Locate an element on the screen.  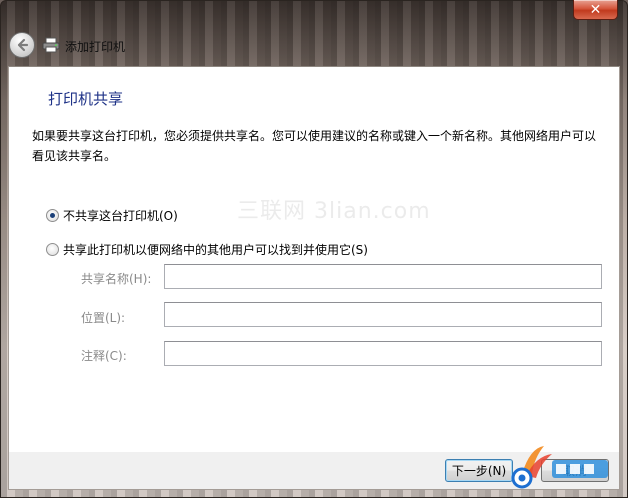
close-icon: ✕ is located at coordinates (595, 9).